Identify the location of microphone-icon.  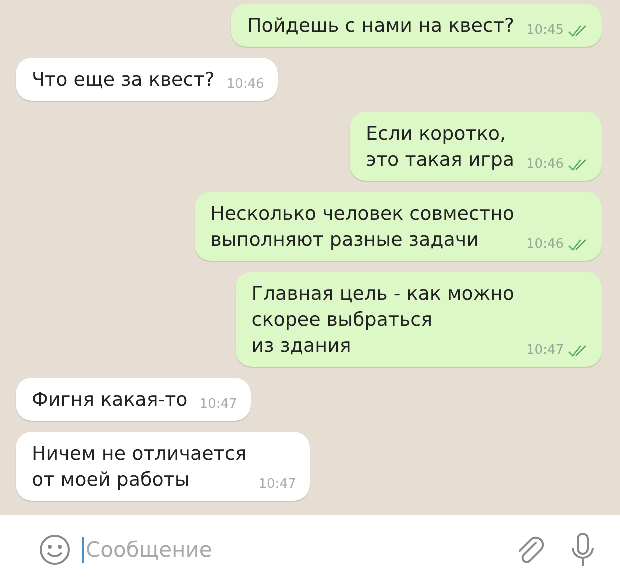
(583, 550).